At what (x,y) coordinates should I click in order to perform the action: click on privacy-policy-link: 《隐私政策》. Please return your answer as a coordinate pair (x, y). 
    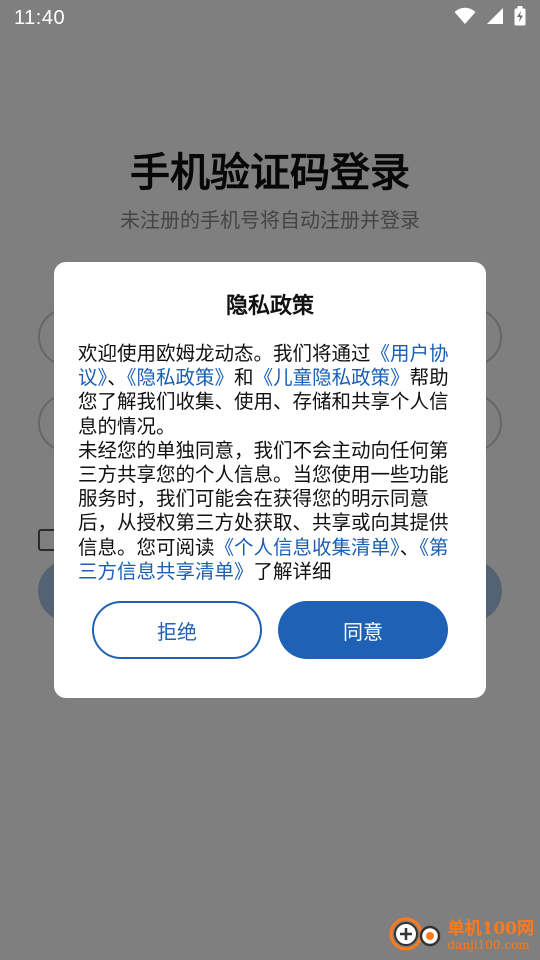
    Looking at the image, I should click on (180, 377).